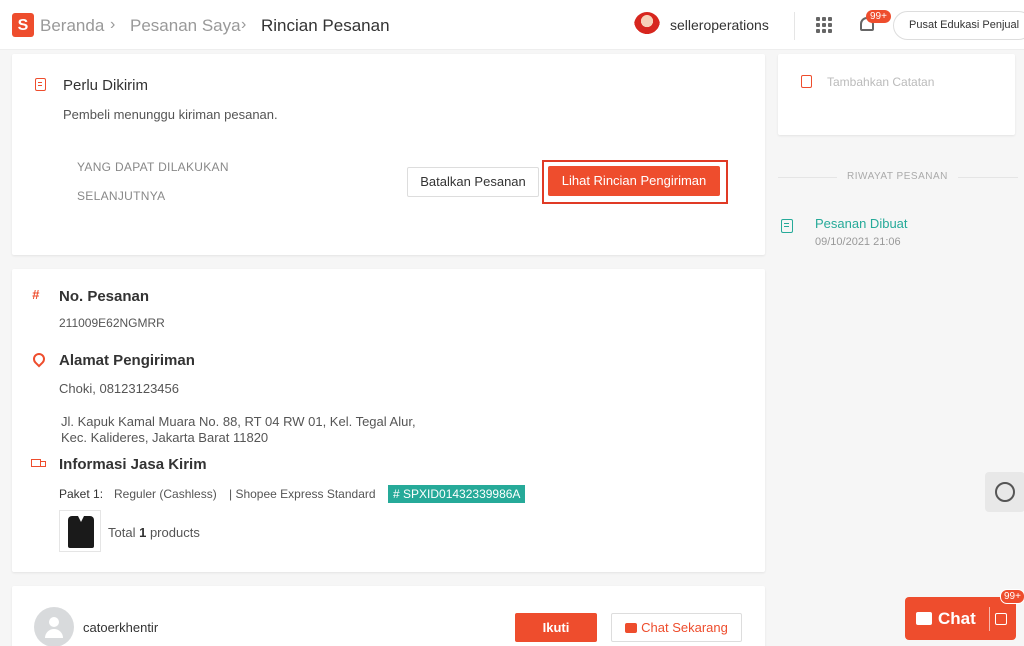  Describe the element at coordinates (1012, 596) in the screenshot. I see `chat-badge: 99+` at that location.